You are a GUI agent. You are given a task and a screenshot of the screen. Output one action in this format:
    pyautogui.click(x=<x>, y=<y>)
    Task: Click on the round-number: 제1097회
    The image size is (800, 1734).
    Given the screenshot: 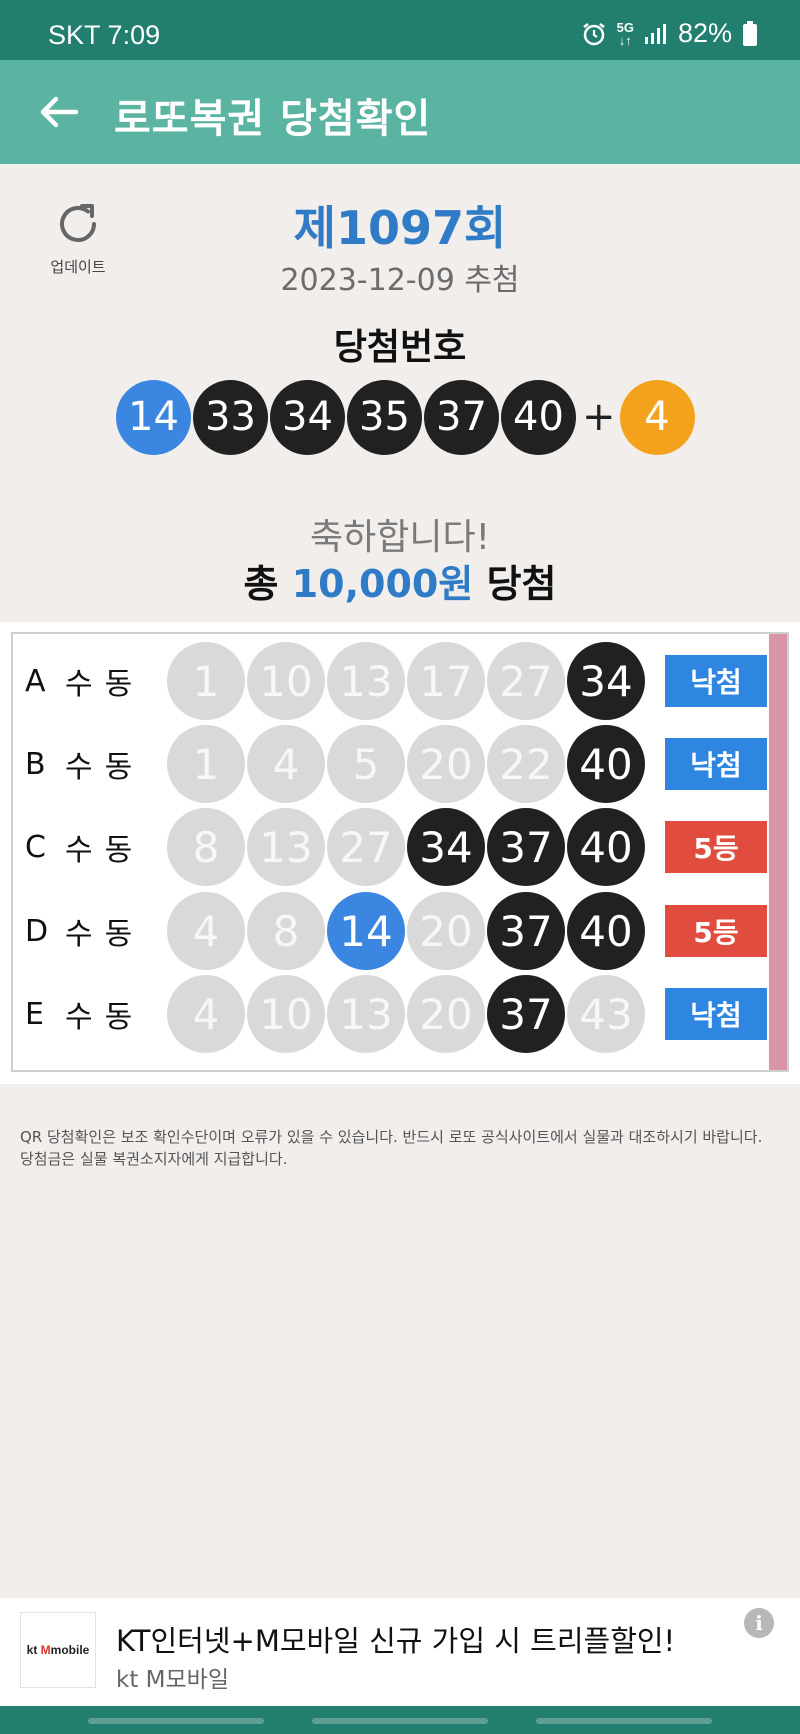 What is the action you would take?
    pyautogui.click(x=400, y=228)
    